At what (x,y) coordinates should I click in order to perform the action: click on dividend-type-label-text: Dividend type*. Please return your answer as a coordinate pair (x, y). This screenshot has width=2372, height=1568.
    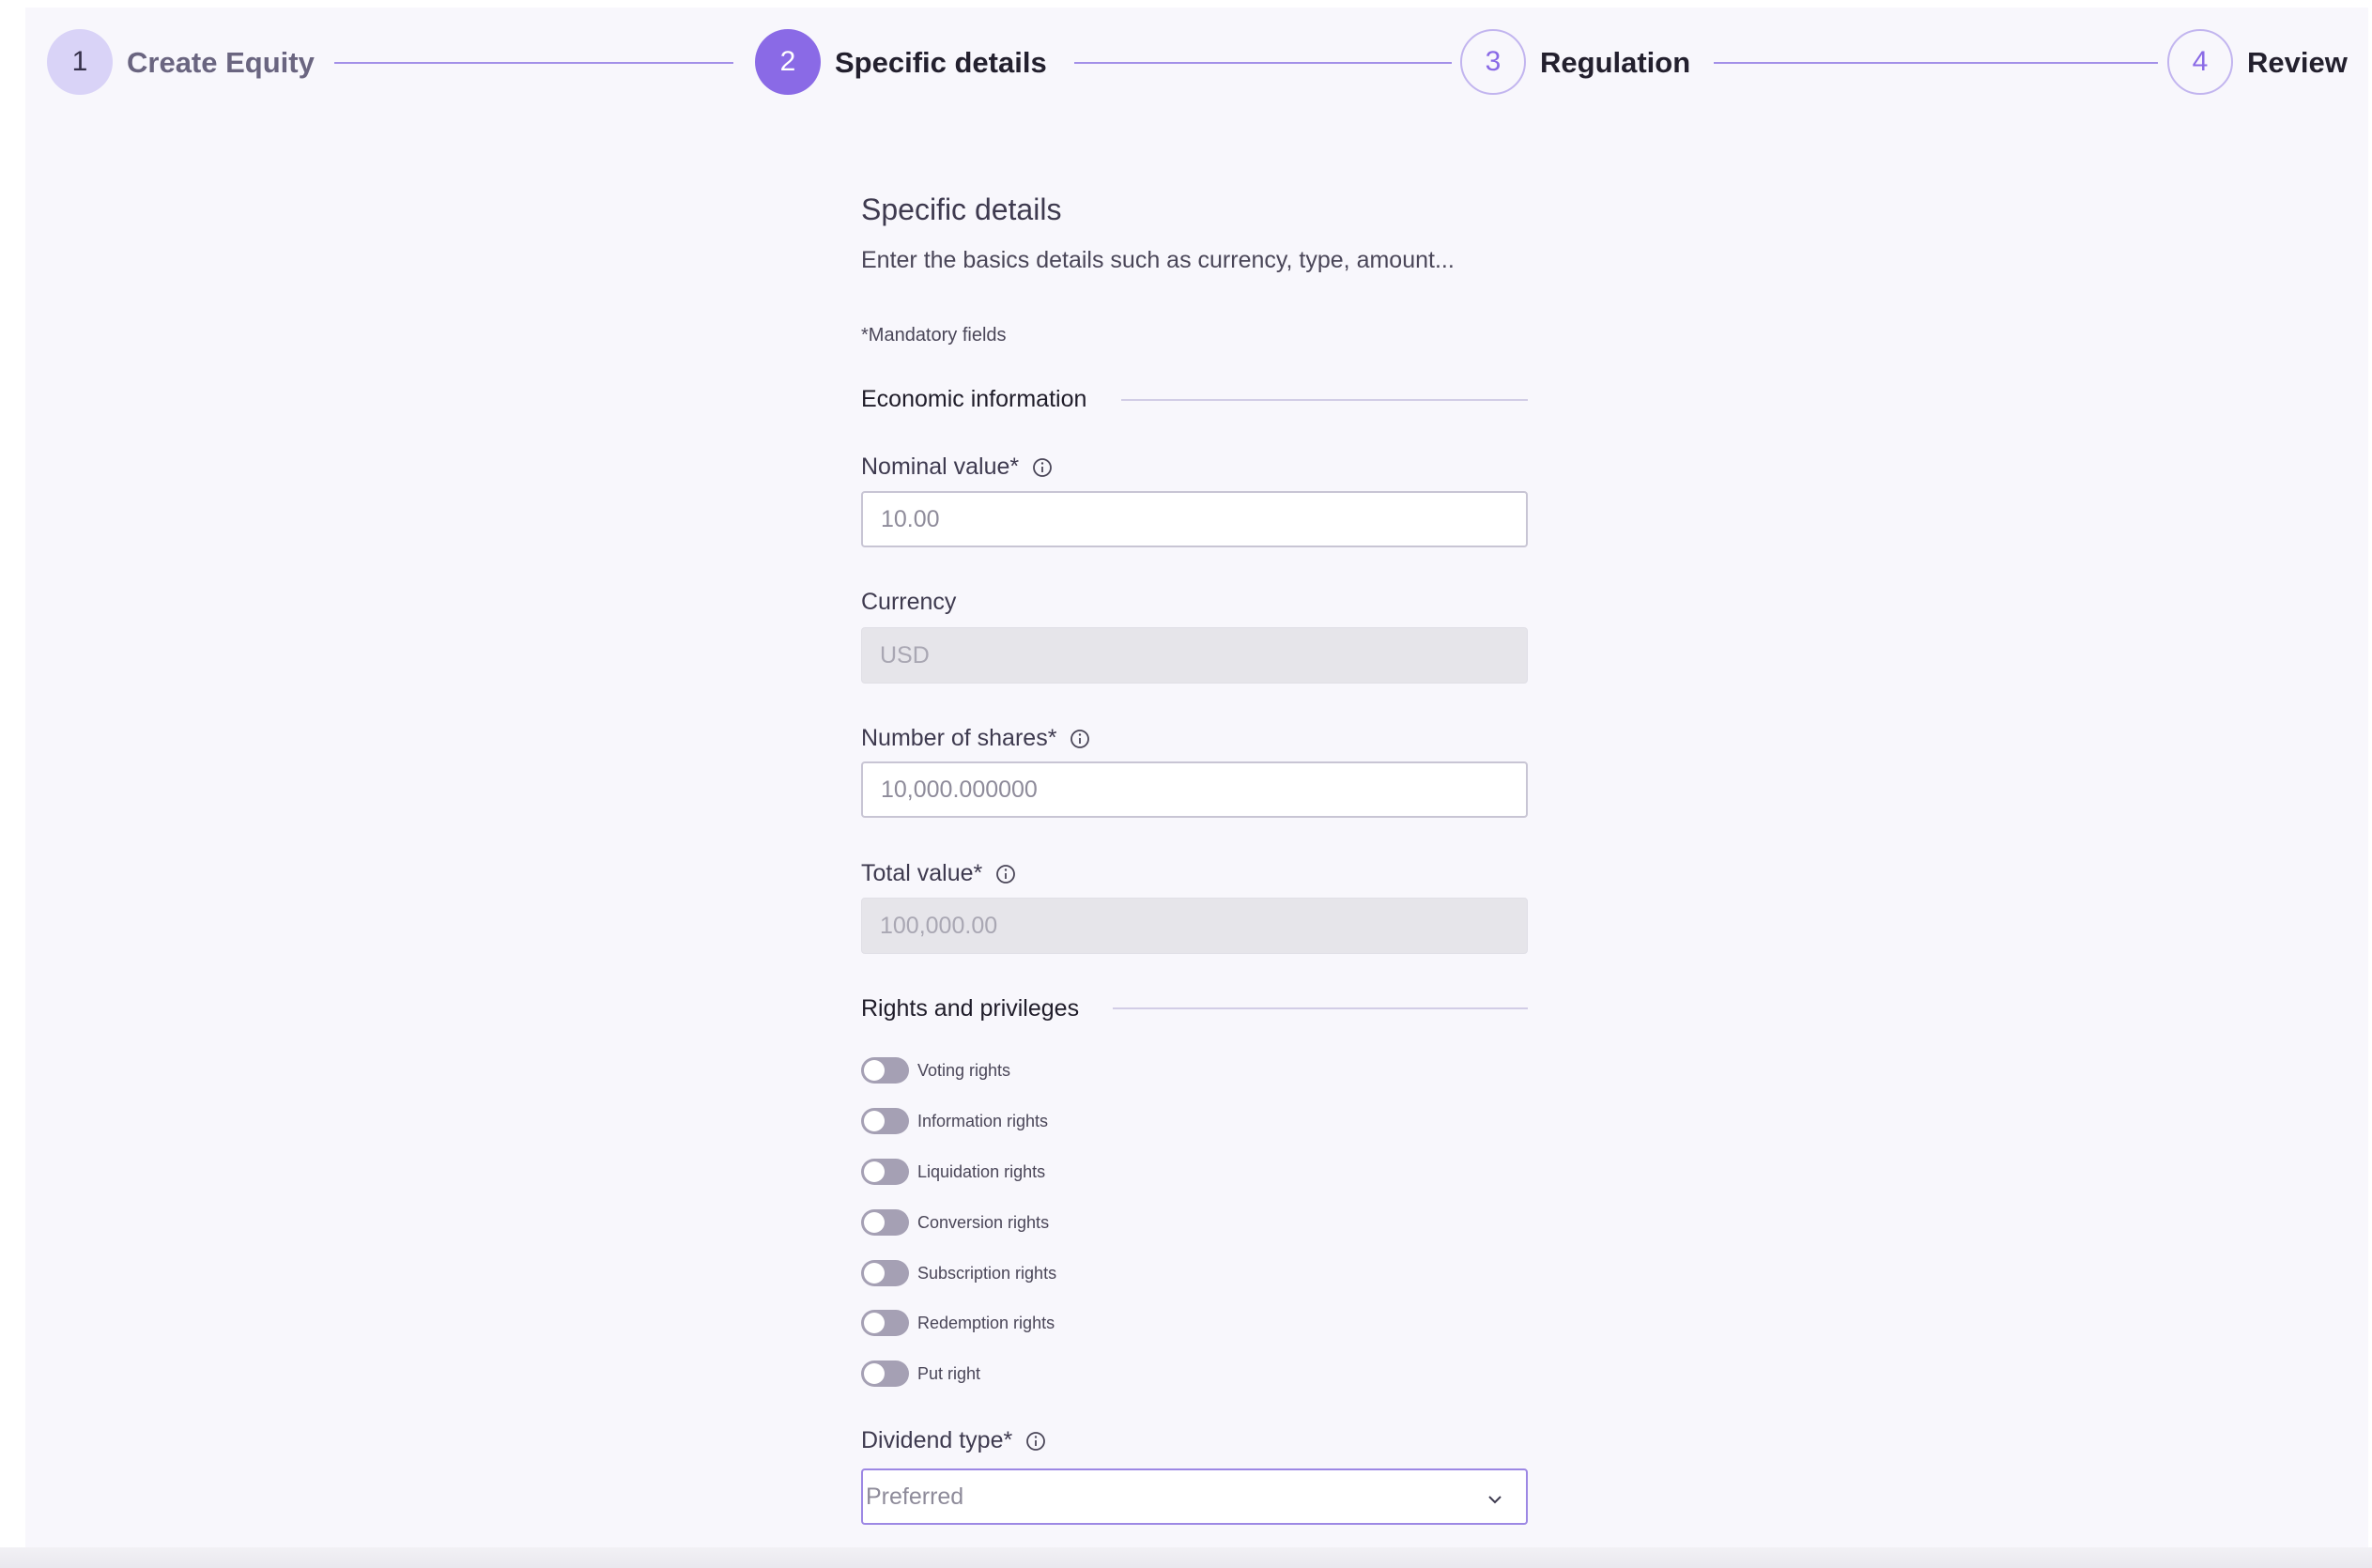
    Looking at the image, I should click on (937, 1440).